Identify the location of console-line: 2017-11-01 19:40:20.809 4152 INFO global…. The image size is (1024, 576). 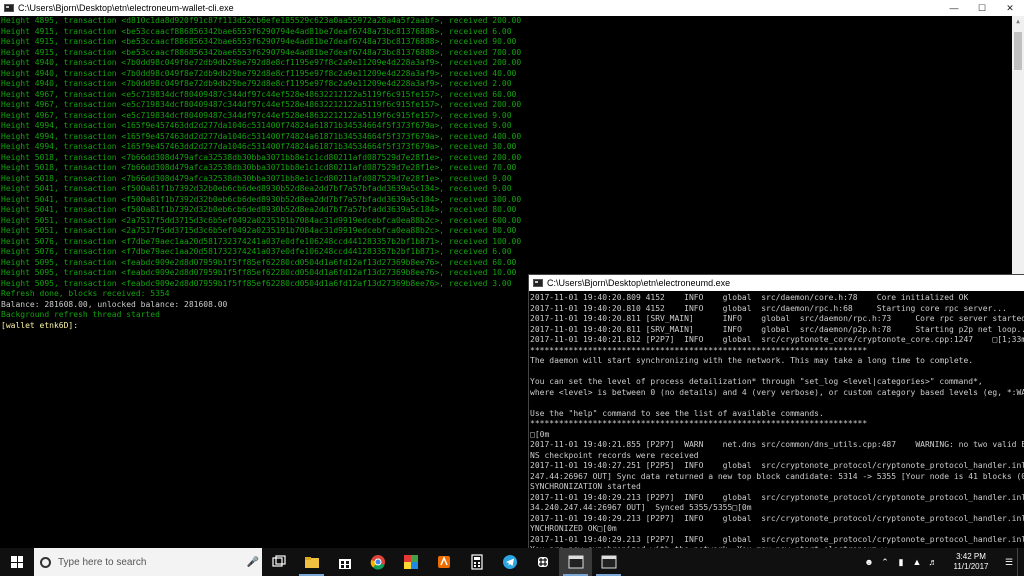
(749, 297).